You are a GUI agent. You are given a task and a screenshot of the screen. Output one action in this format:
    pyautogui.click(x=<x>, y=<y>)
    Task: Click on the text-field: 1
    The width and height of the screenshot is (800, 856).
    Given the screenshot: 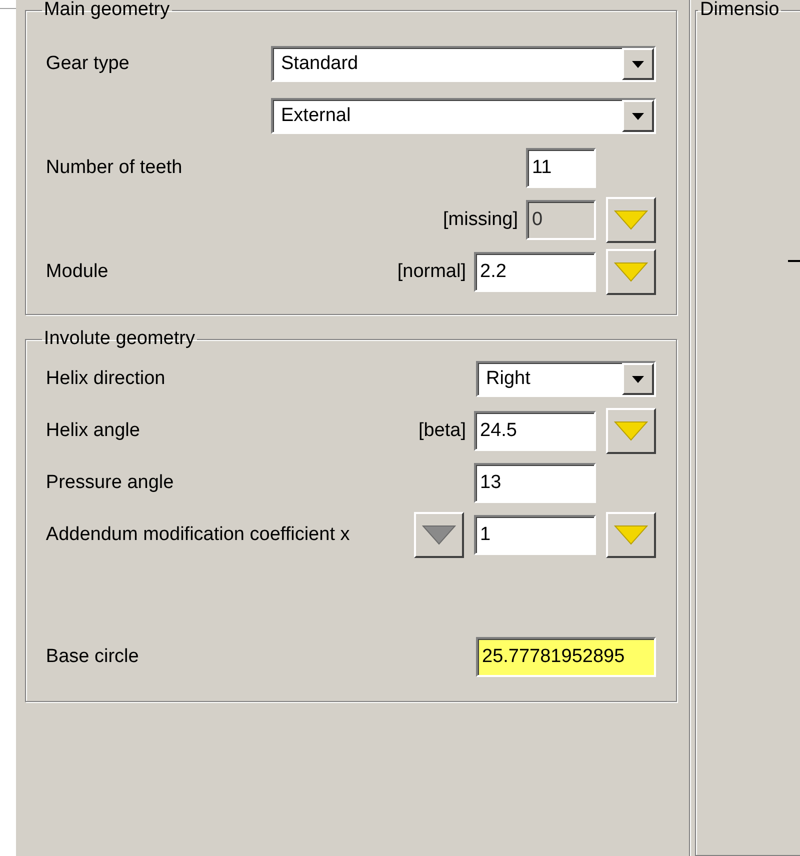 What is the action you would take?
    pyautogui.click(x=535, y=535)
    